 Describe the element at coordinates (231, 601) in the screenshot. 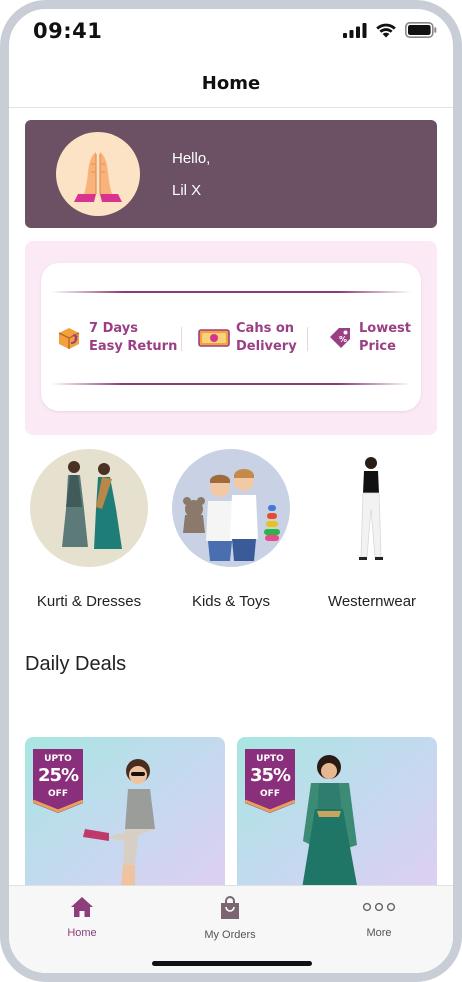

I see `category-kids-toys-label: Kids & Toys` at that location.